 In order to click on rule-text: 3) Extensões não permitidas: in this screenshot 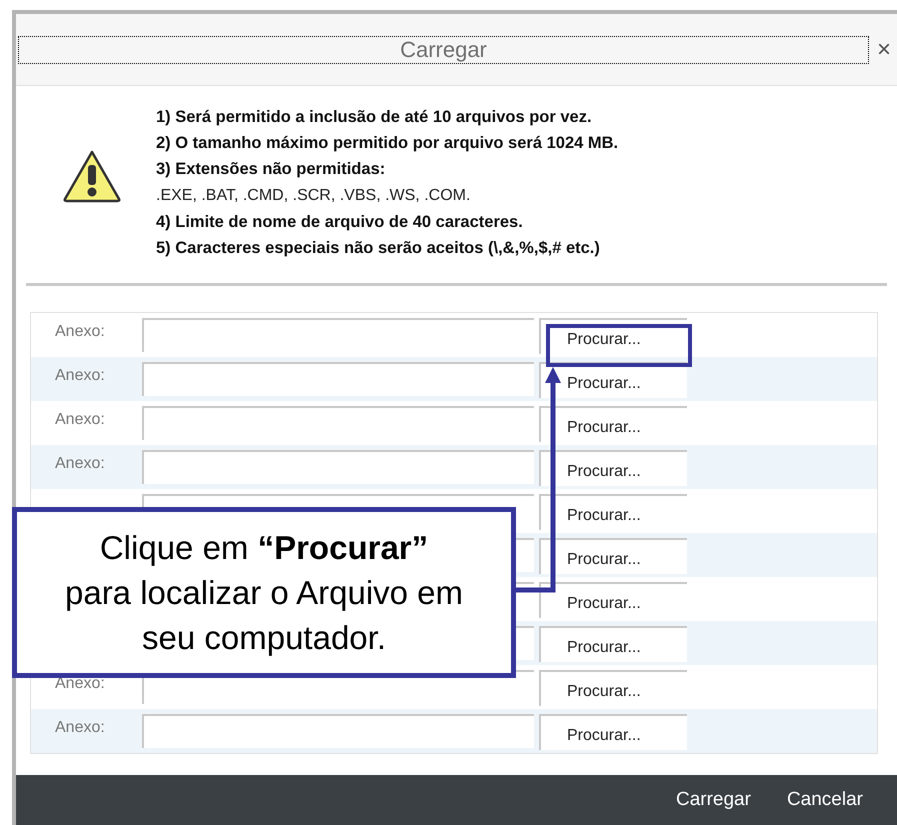, I will do `click(271, 169)`.